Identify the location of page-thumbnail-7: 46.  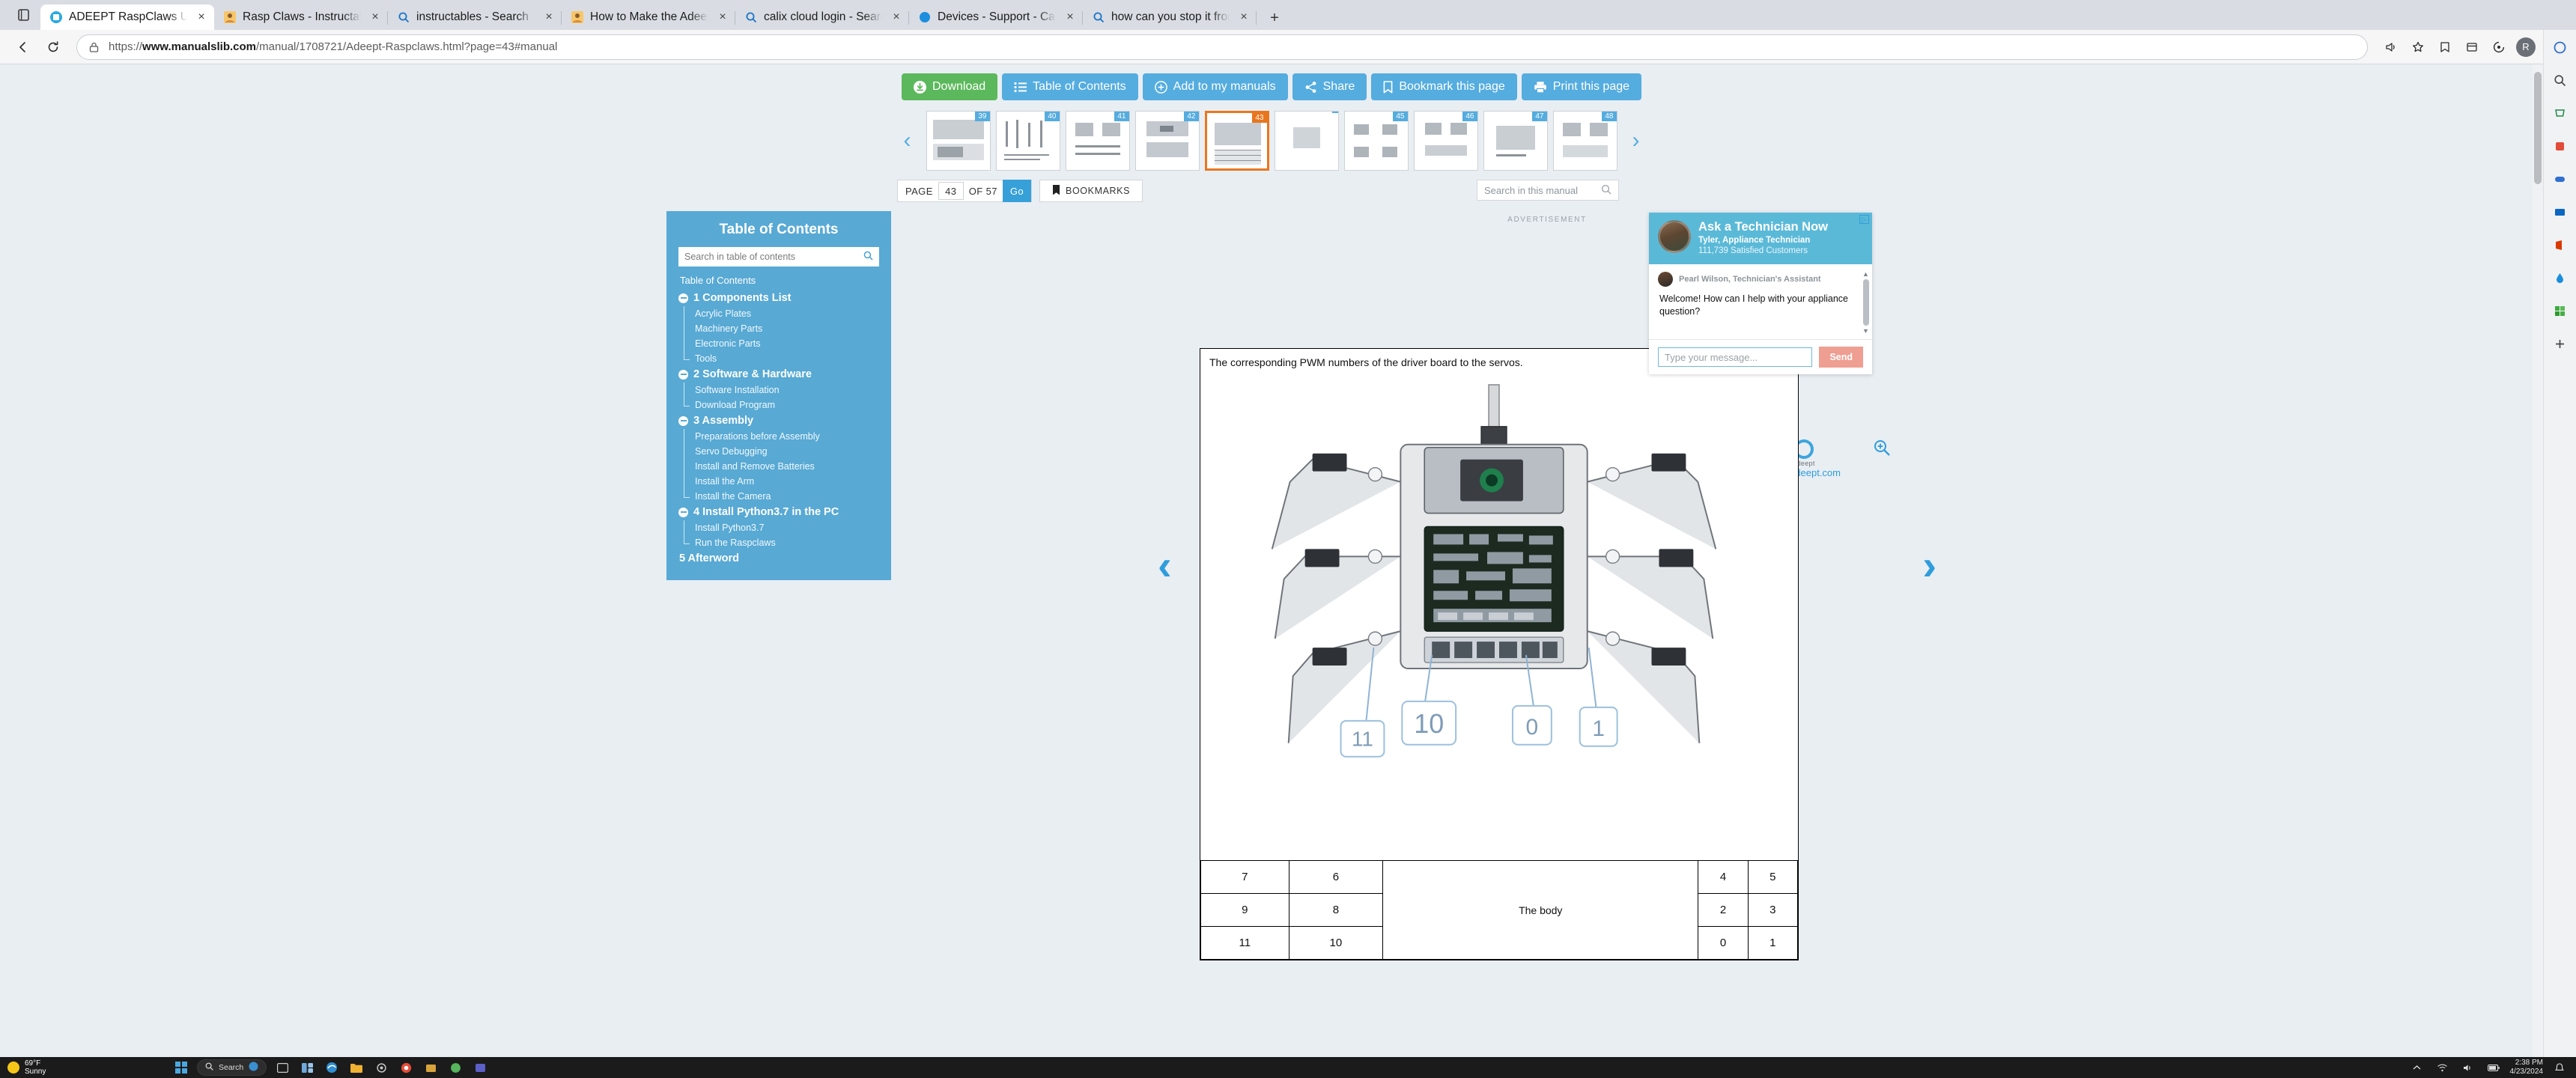
(1445, 141).